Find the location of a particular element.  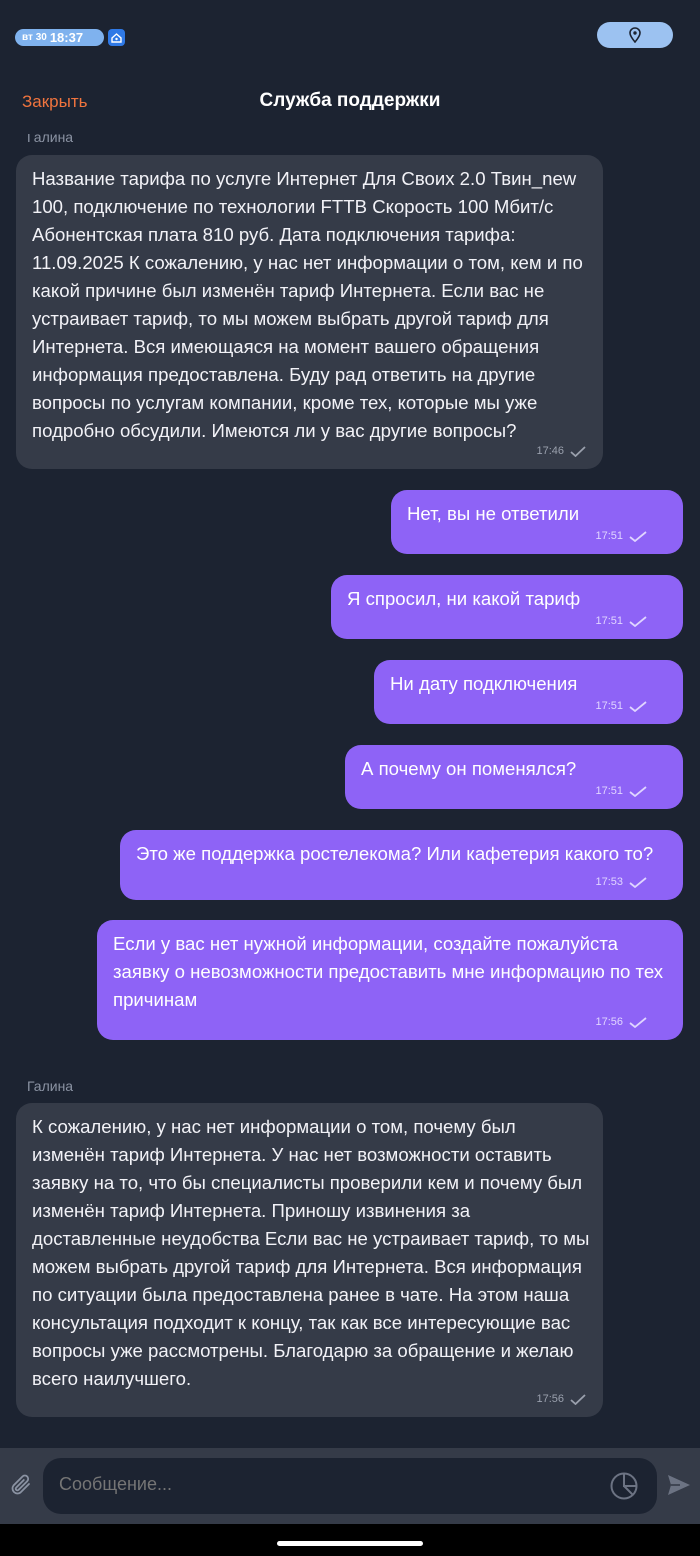

message-outgoing: Нет, вы не ответили 17:51 is located at coordinates (537, 522).